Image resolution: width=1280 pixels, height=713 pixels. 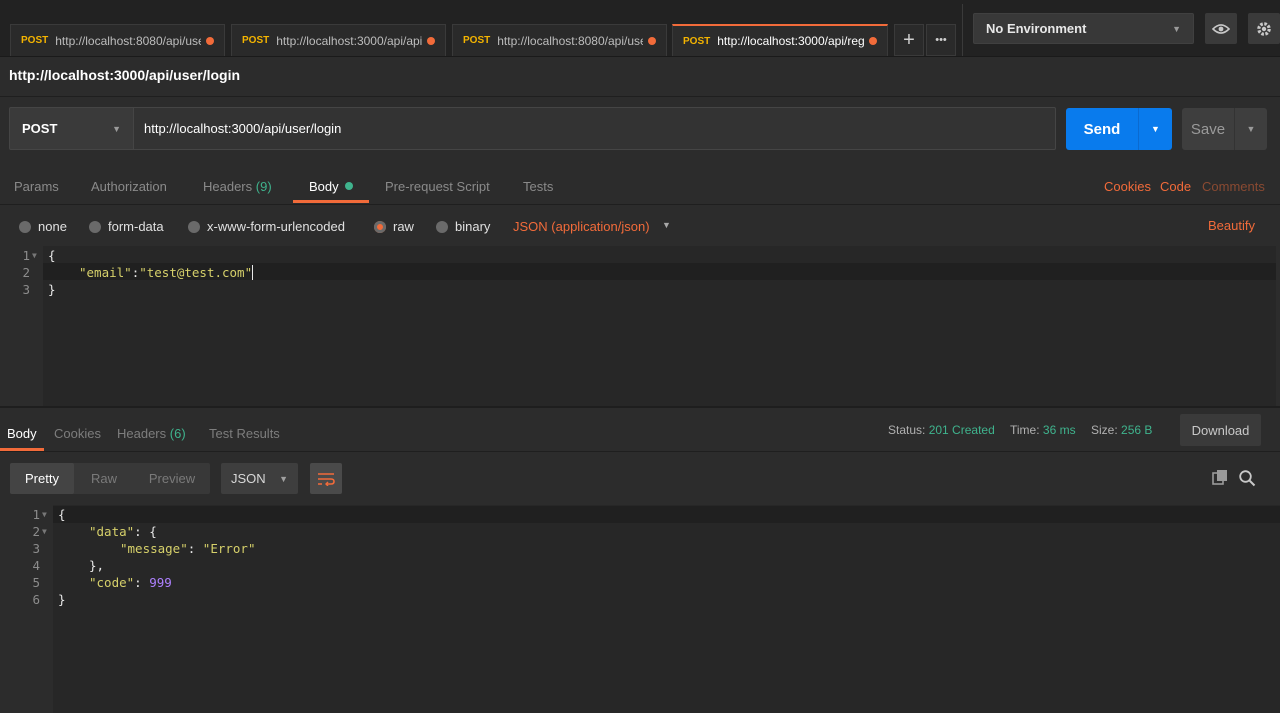 What do you see at coordinates (338, 40) in the screenshot?
I see `request-tab: POST http://localhost:3000/api/api` at bounding box center [338, 40].